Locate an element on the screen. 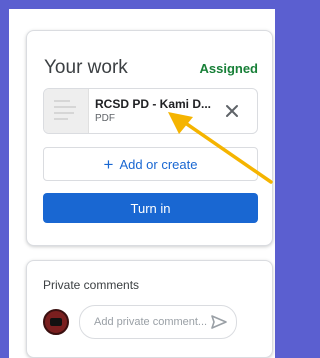 The image size is (320, 358). status-badge: Assigned is located at coordinates (228, 68).